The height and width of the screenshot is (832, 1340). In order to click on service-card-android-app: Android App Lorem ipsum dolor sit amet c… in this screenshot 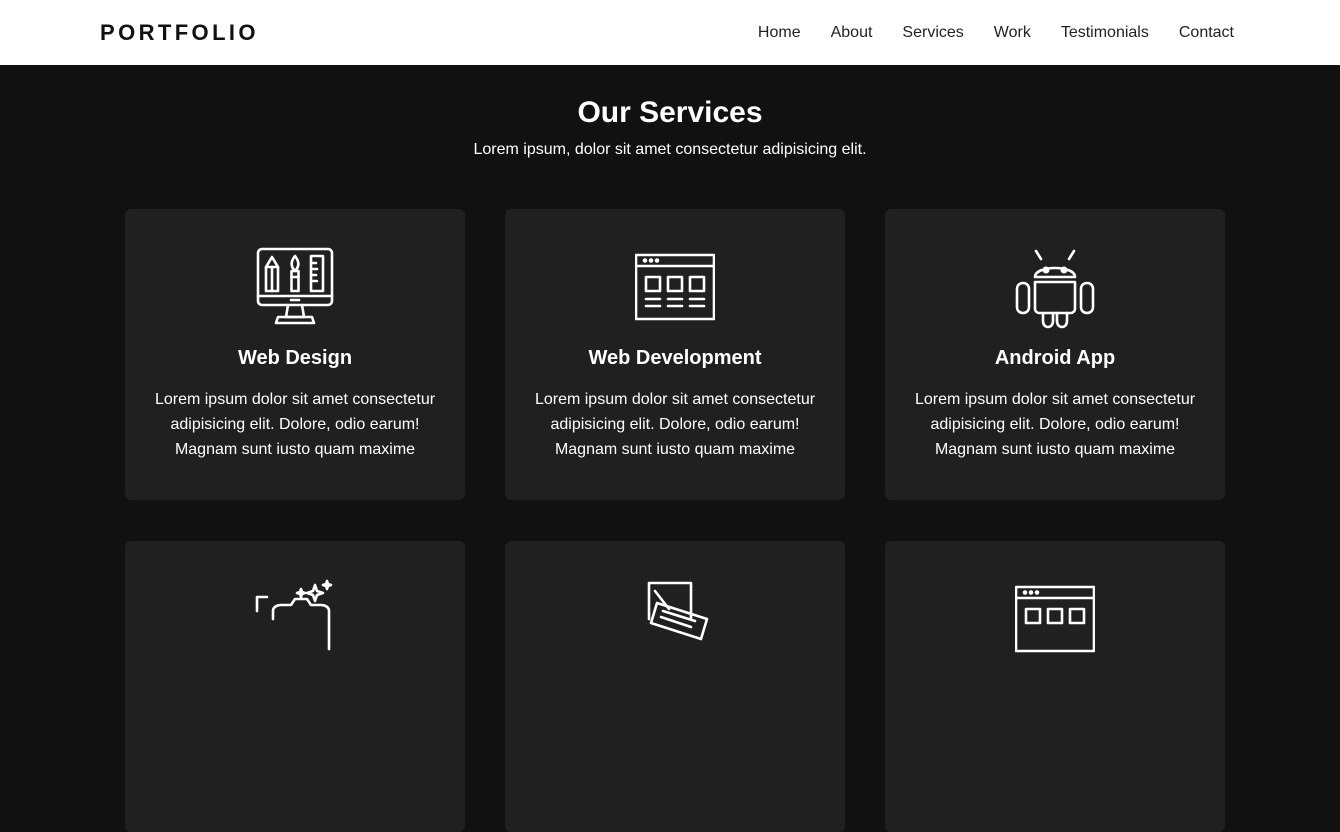, I will do `click(1055, 354)`.